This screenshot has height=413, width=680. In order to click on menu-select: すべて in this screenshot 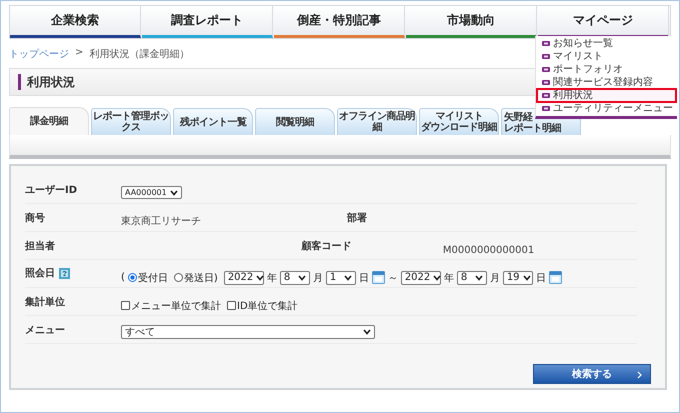, I will do `click(248, 331)`.